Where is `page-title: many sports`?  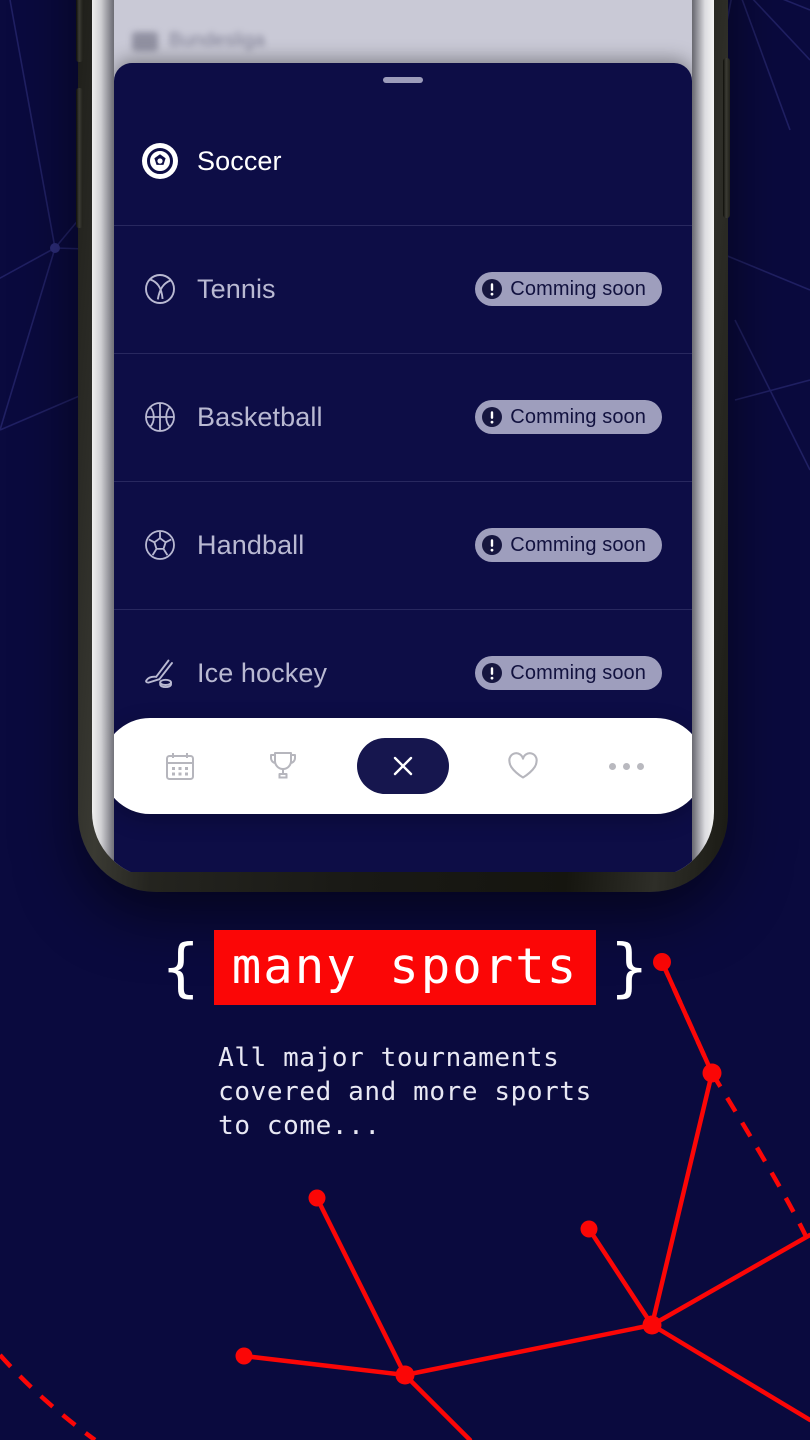 page-title: many sports is located at coordinates (405, 966).